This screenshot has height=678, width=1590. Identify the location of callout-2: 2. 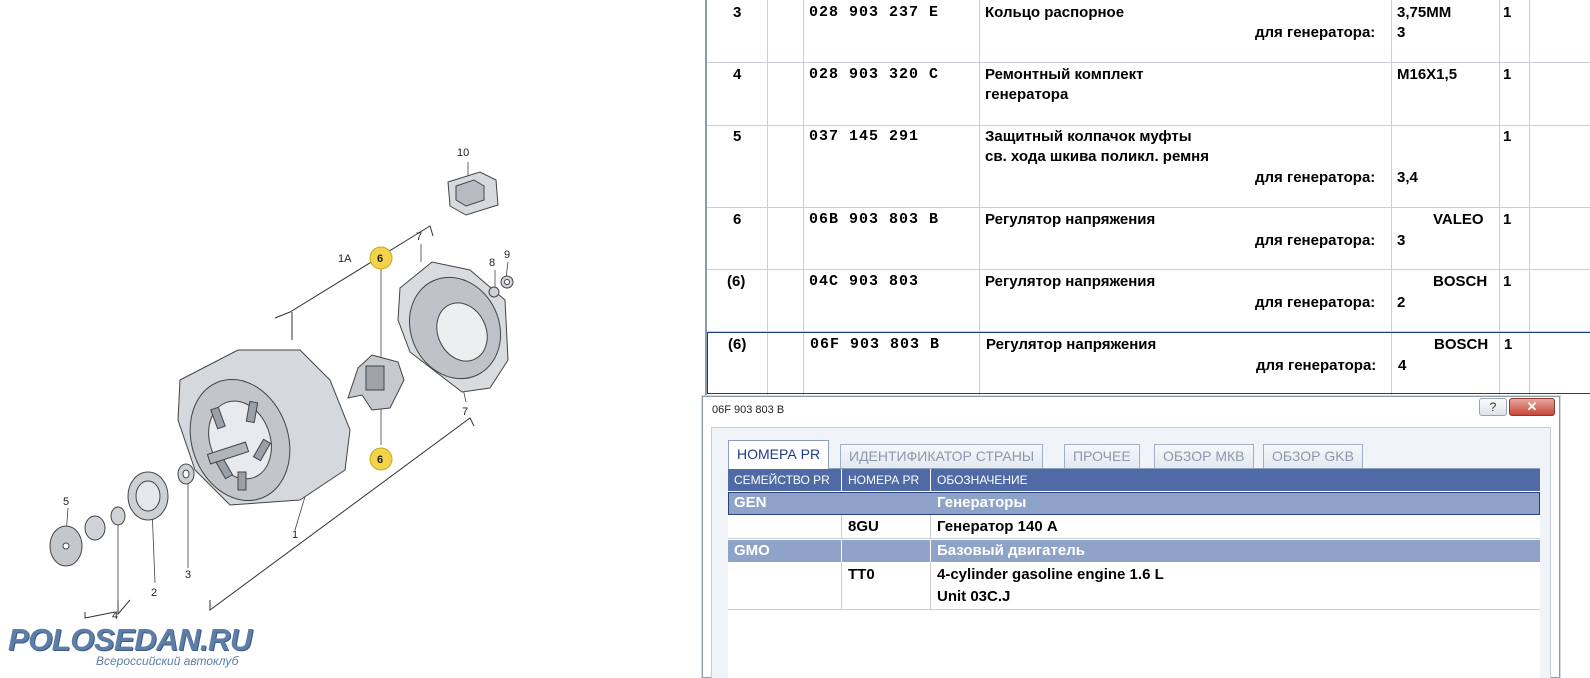
(154, 593).